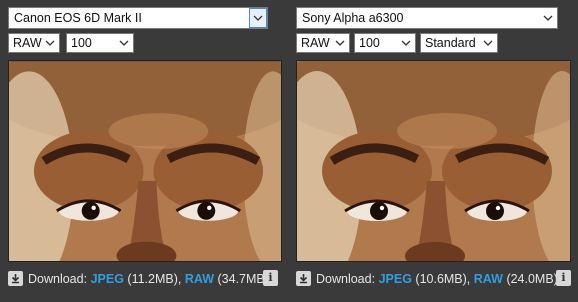  I want to click on right-download-row: Download: JPEG (10.6MB), RAW (24.0MB), so click(437, 279).